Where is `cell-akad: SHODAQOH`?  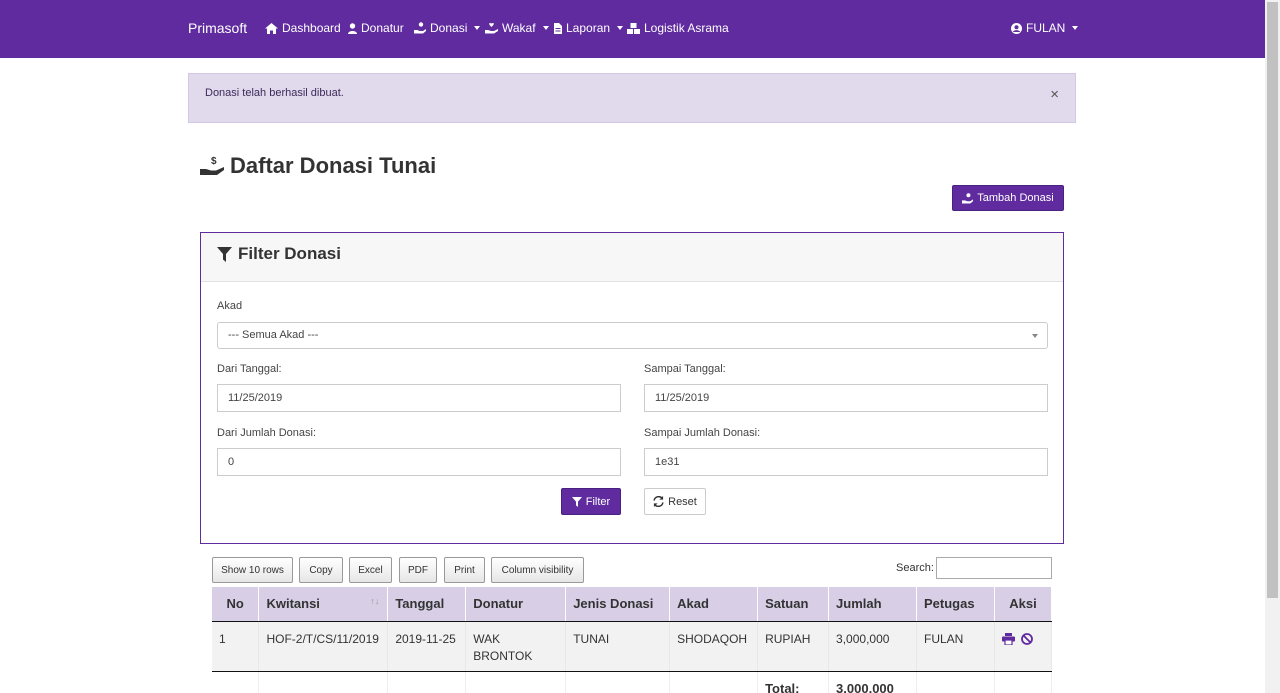
cell-akad: SHODAQOH is located at coordinates (714, 646).